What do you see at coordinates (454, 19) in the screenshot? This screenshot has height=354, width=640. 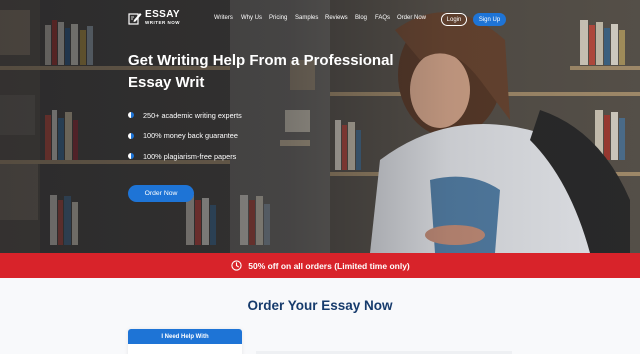 I see `login-button: Login` at bounding box center [454, 19].